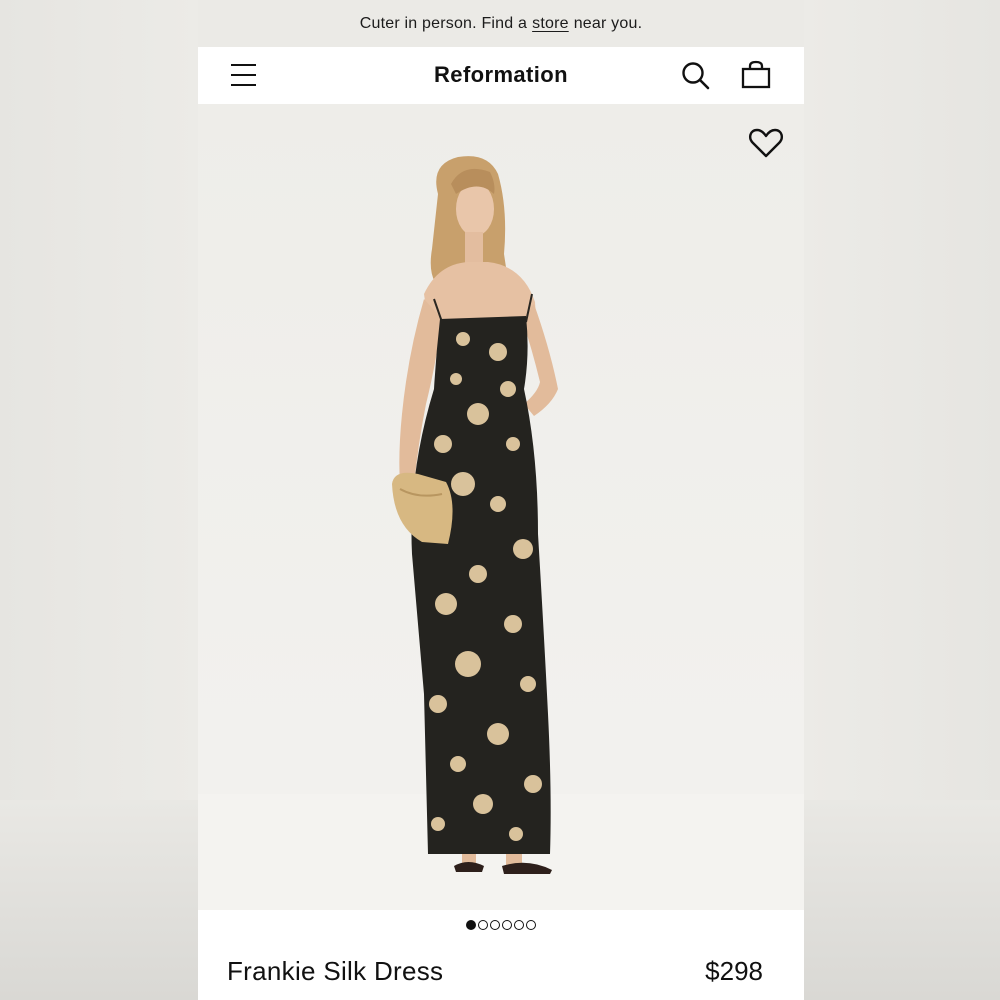 The width and height of the screenshot is (1000, 1000). I want to click on product-card: Frankie Silk Dress $298, so click(501, 955).